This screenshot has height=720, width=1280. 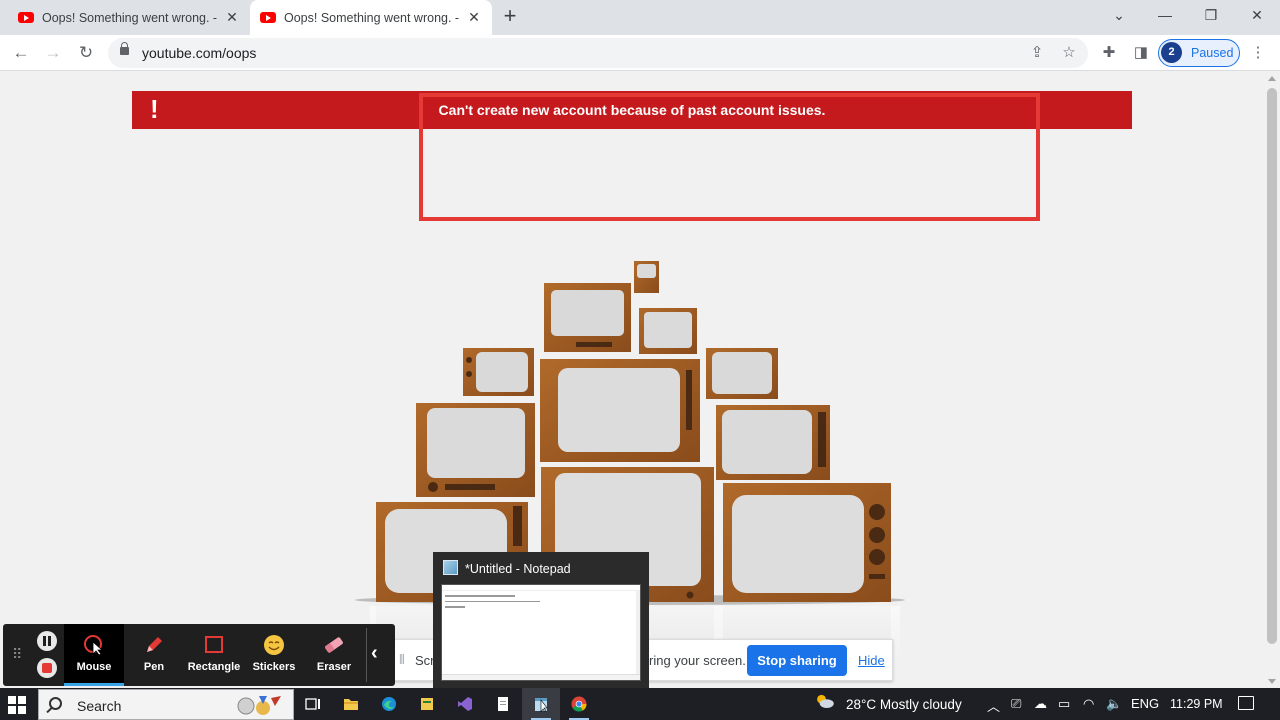 I want to click on profile-status: Paused, so click(x=1212, y=53).